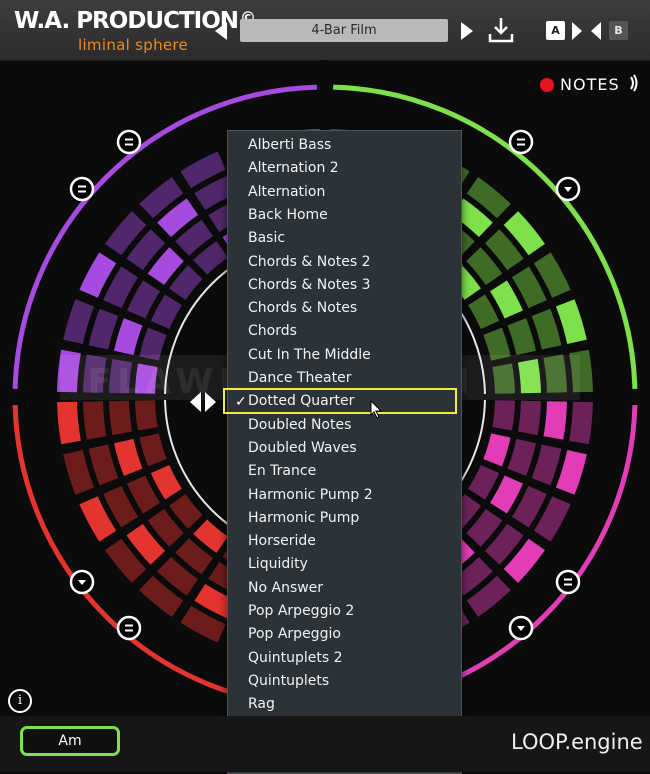 This screenshot has height=774, width=650. What do you see at coordinates (344, 30) in the screenshot?
I see `preset-name-field: 4-Bar Film` at bounding box center [344, 30].